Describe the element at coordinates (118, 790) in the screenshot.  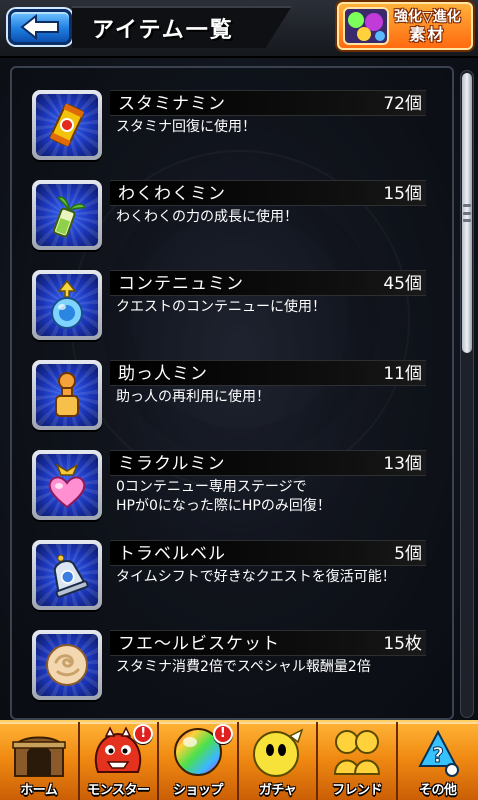
I see `nav-monster-label: モンスター` at that location.